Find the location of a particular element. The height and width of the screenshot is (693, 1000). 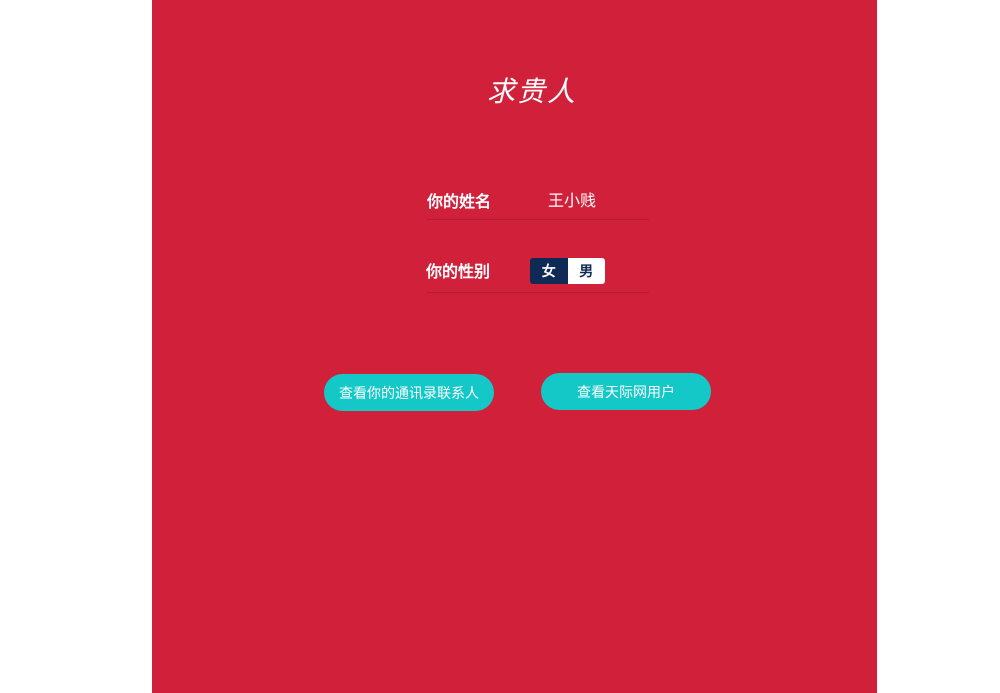

page-title: 求贵人 is located at coordinates (531, 91).